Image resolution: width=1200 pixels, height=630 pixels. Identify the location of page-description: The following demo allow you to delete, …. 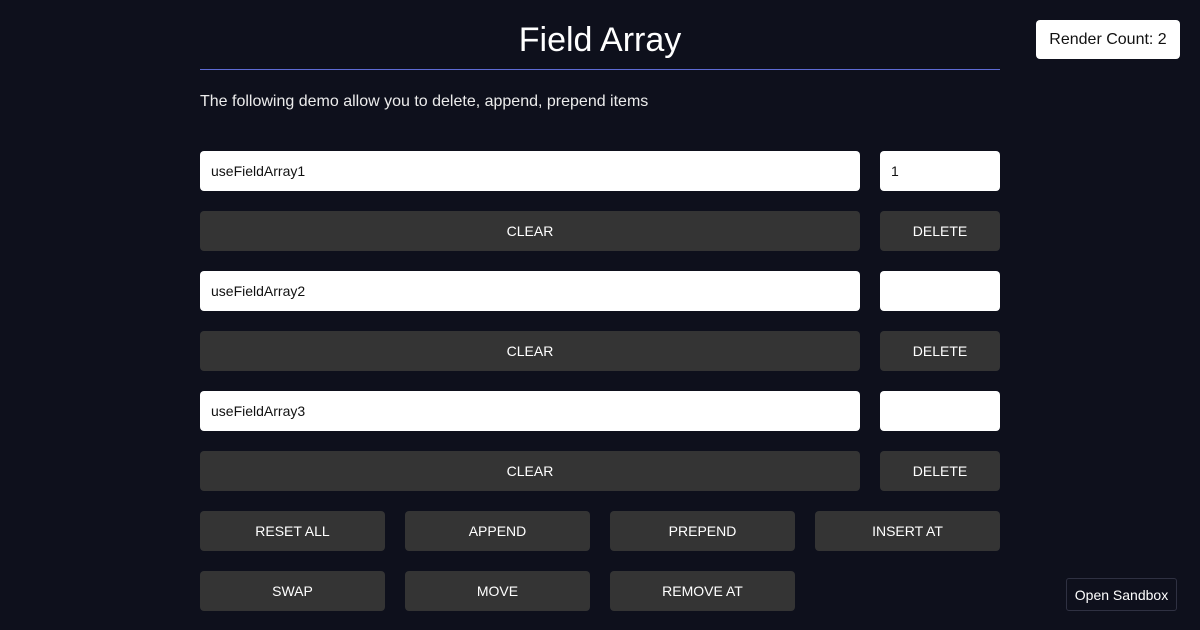
(424, 101).